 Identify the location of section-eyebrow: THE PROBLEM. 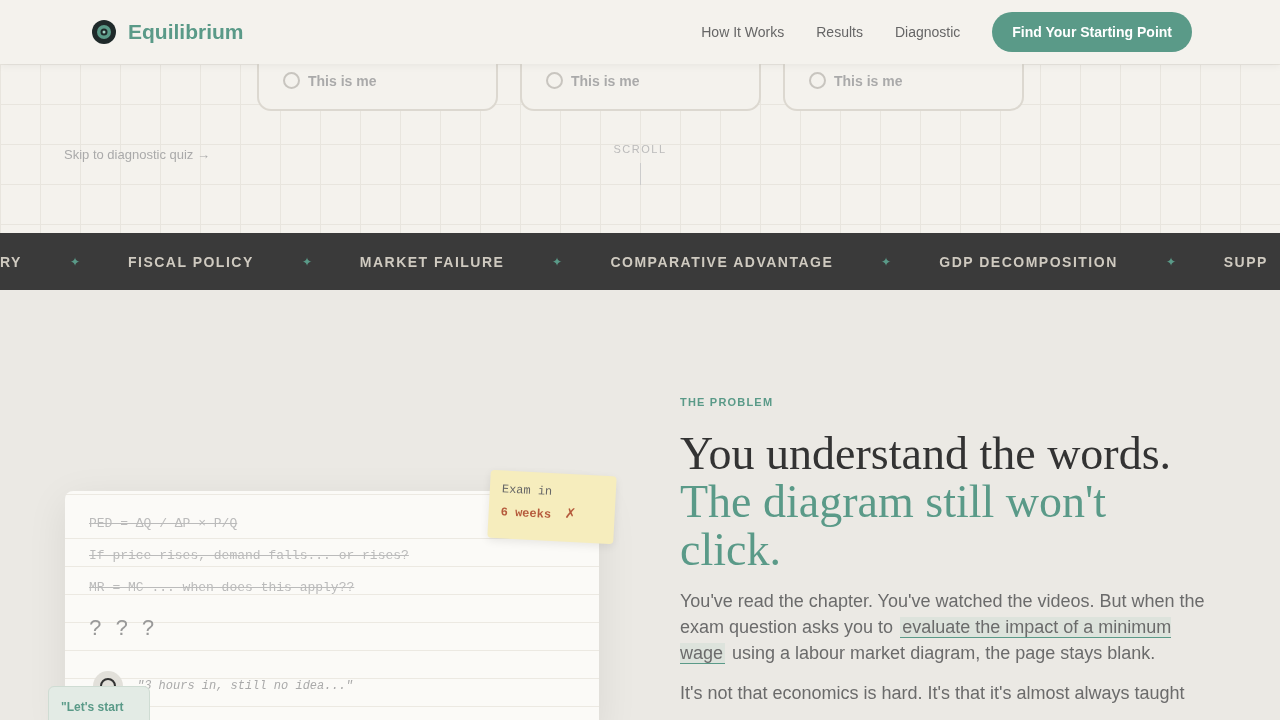
(727, 402).